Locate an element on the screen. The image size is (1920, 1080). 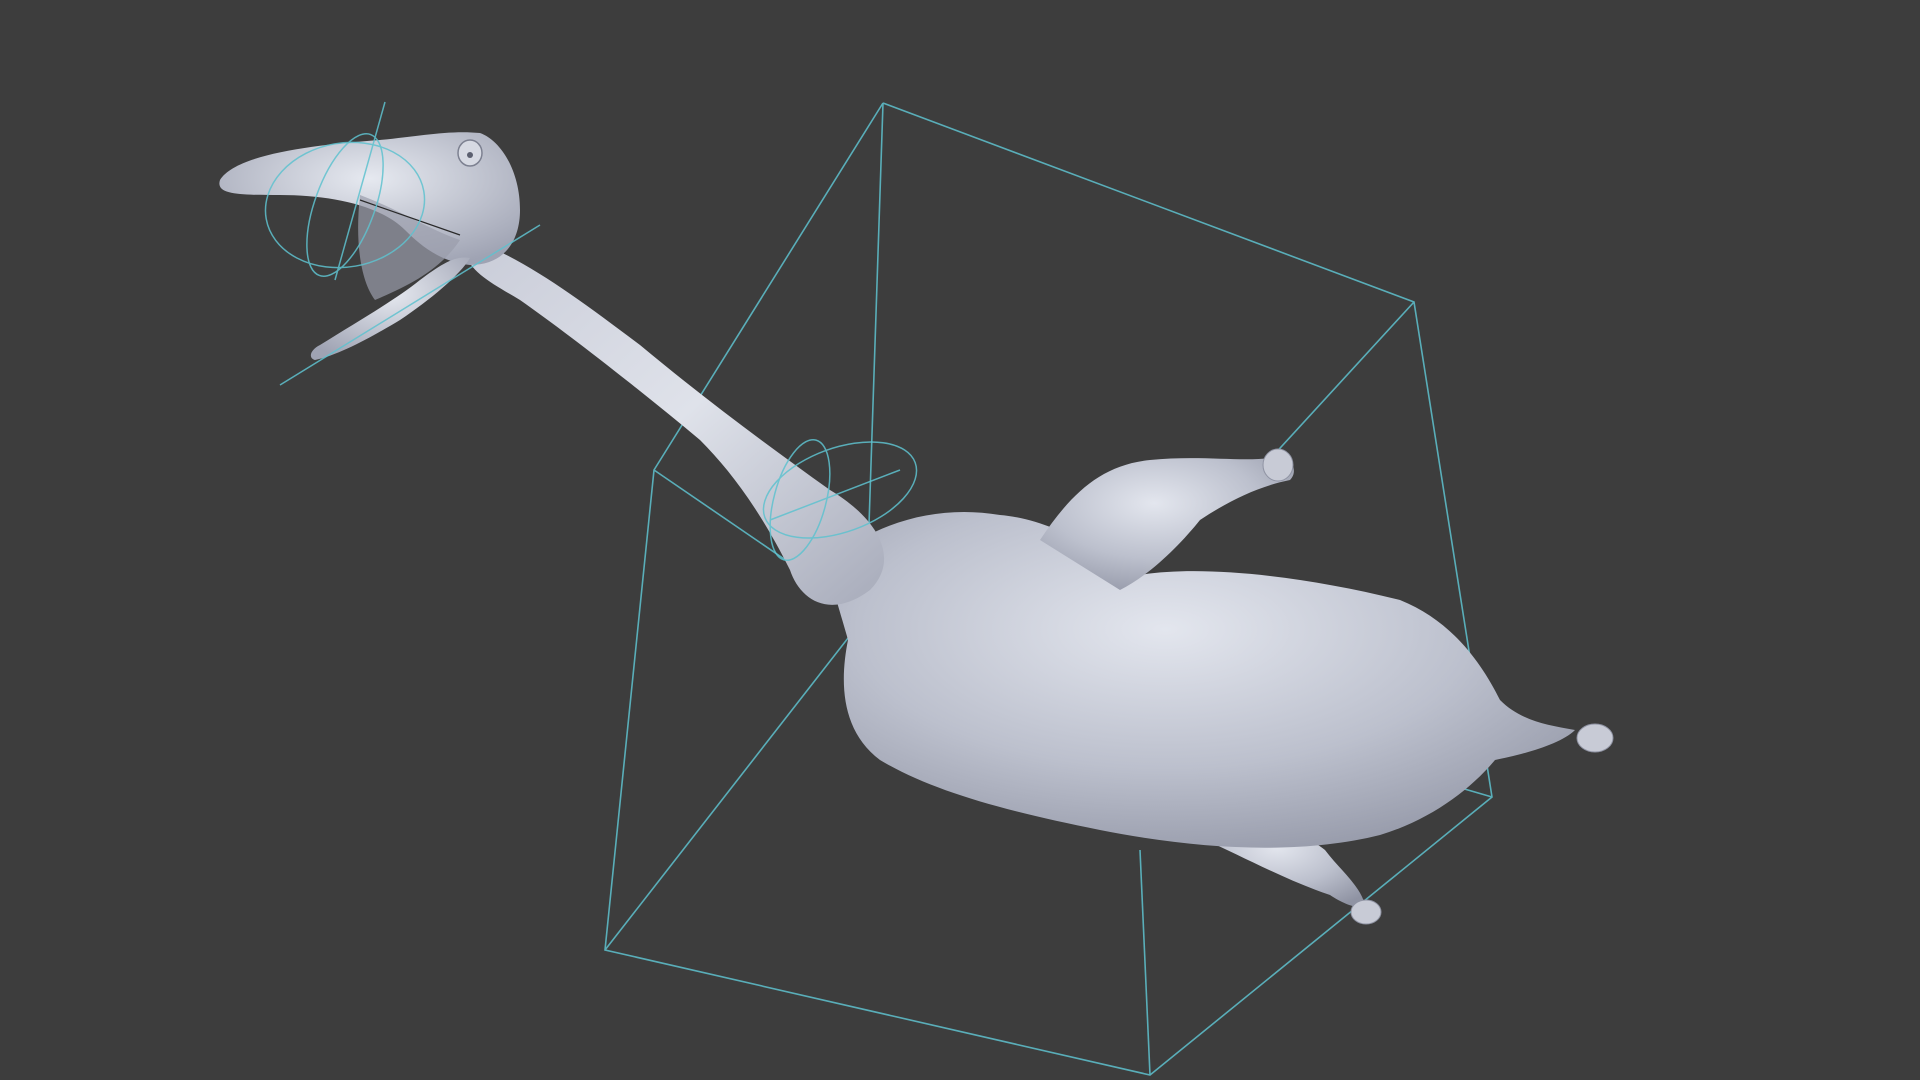
creature-neck is located at coordinates (675, 422).